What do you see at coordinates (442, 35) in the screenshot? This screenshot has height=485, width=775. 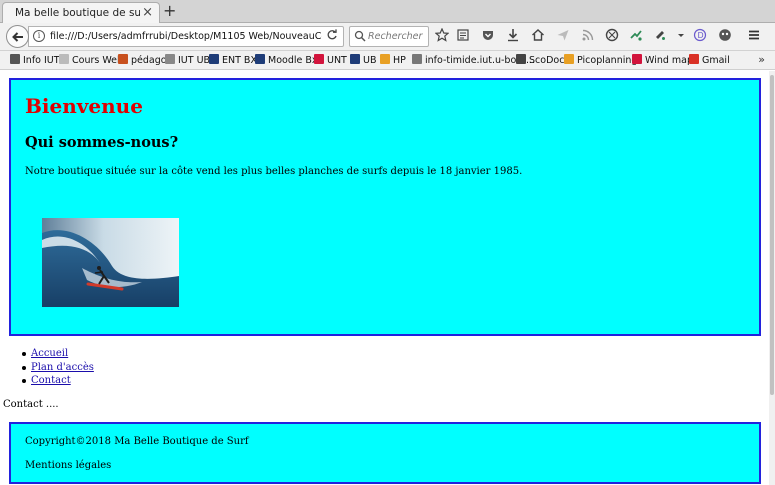 I see `star-icon` at bounding box center [442, 35].